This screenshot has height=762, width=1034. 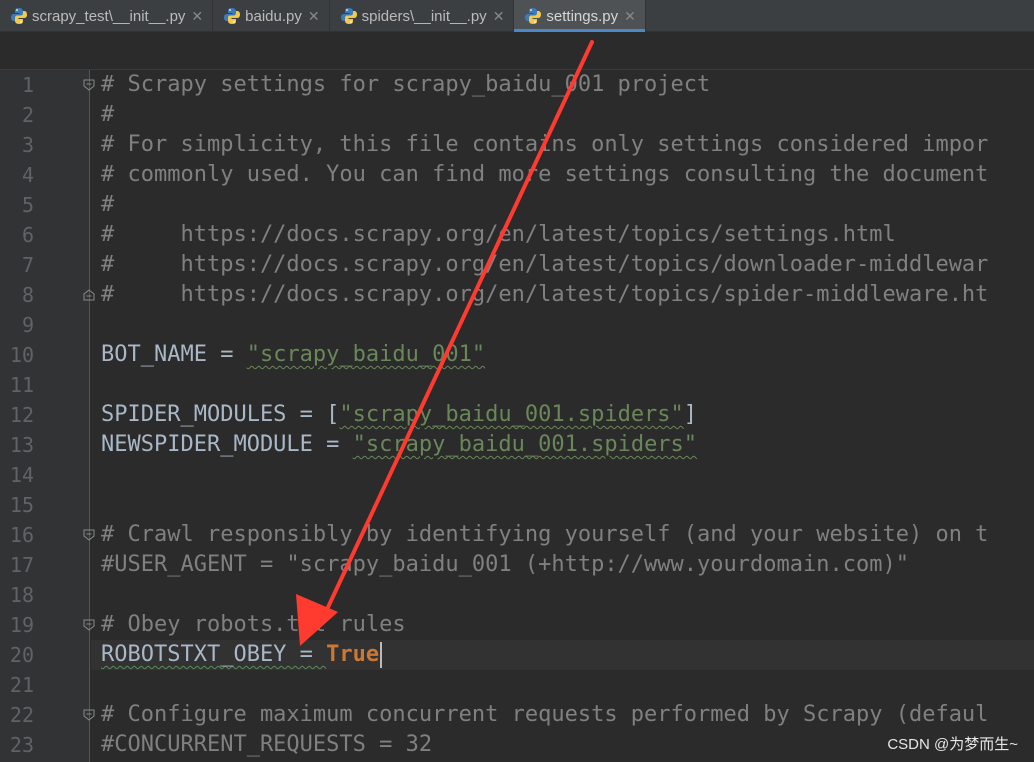 I want to click on line-number: 18, so click(x=21, y=595).